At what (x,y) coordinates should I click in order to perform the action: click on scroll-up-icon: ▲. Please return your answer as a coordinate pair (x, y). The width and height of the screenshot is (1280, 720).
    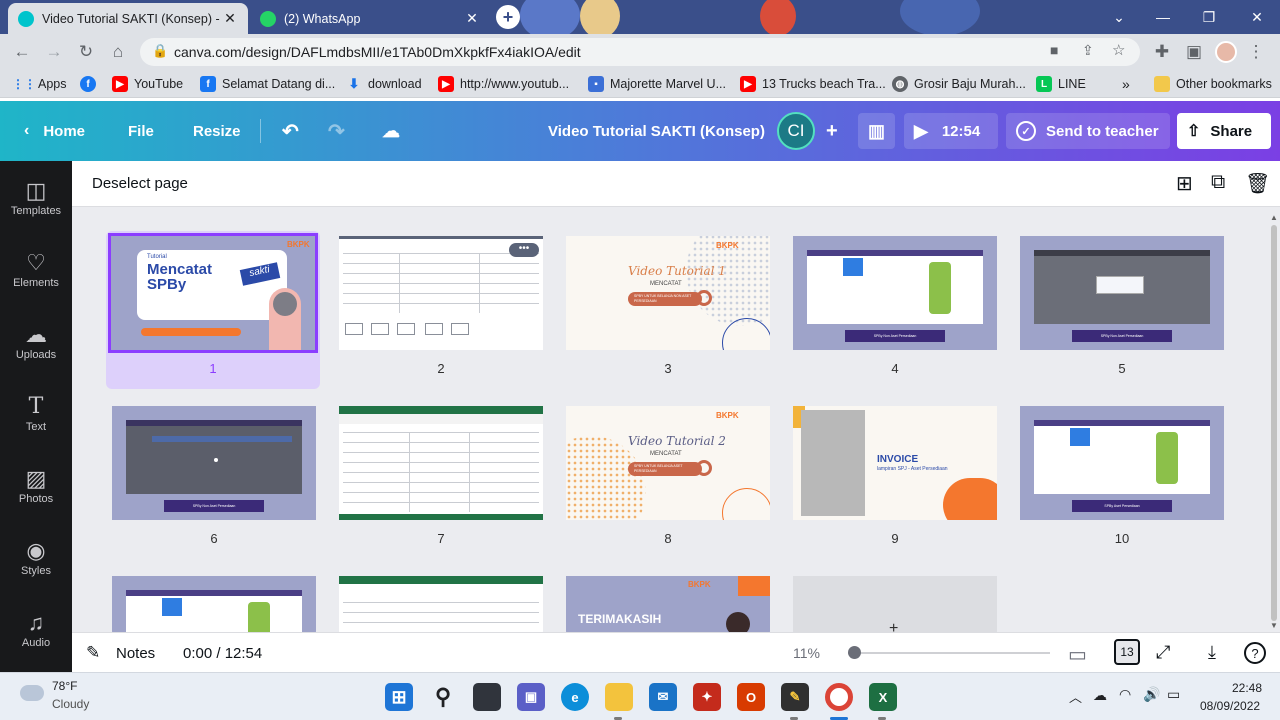
    Looking at the image, I should click on (1274, 217).